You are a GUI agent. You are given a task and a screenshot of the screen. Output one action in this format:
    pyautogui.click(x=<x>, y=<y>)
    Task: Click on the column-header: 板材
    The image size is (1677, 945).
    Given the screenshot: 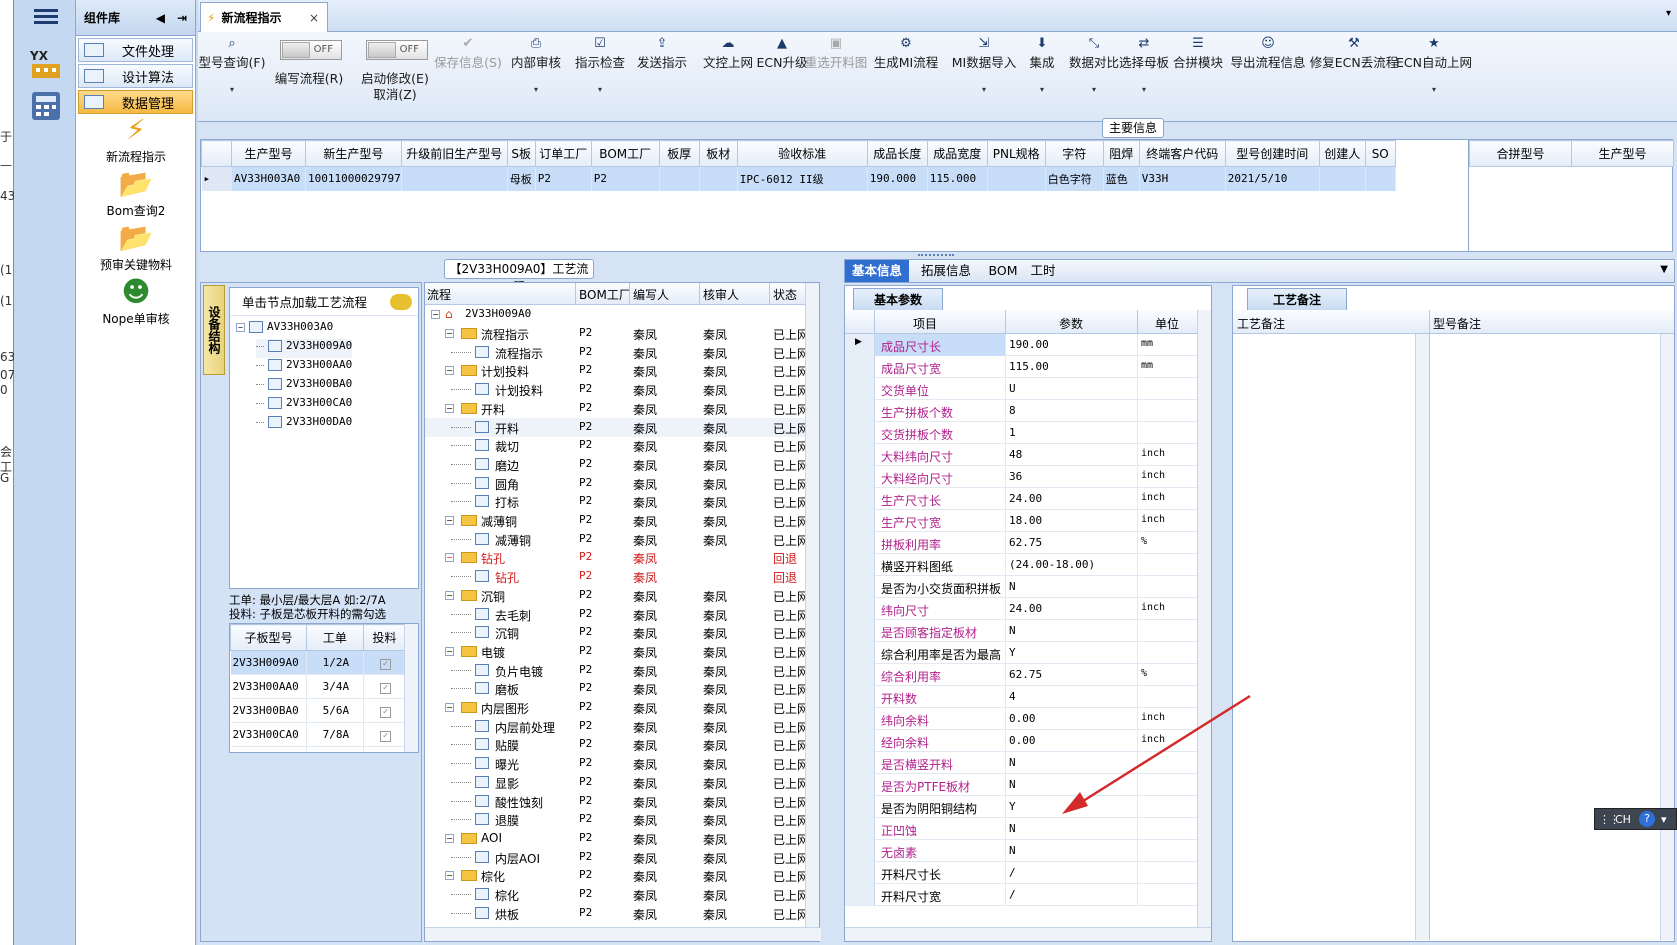 What is the action you would take?
    pyautogui.click(x=718, y=153)
    